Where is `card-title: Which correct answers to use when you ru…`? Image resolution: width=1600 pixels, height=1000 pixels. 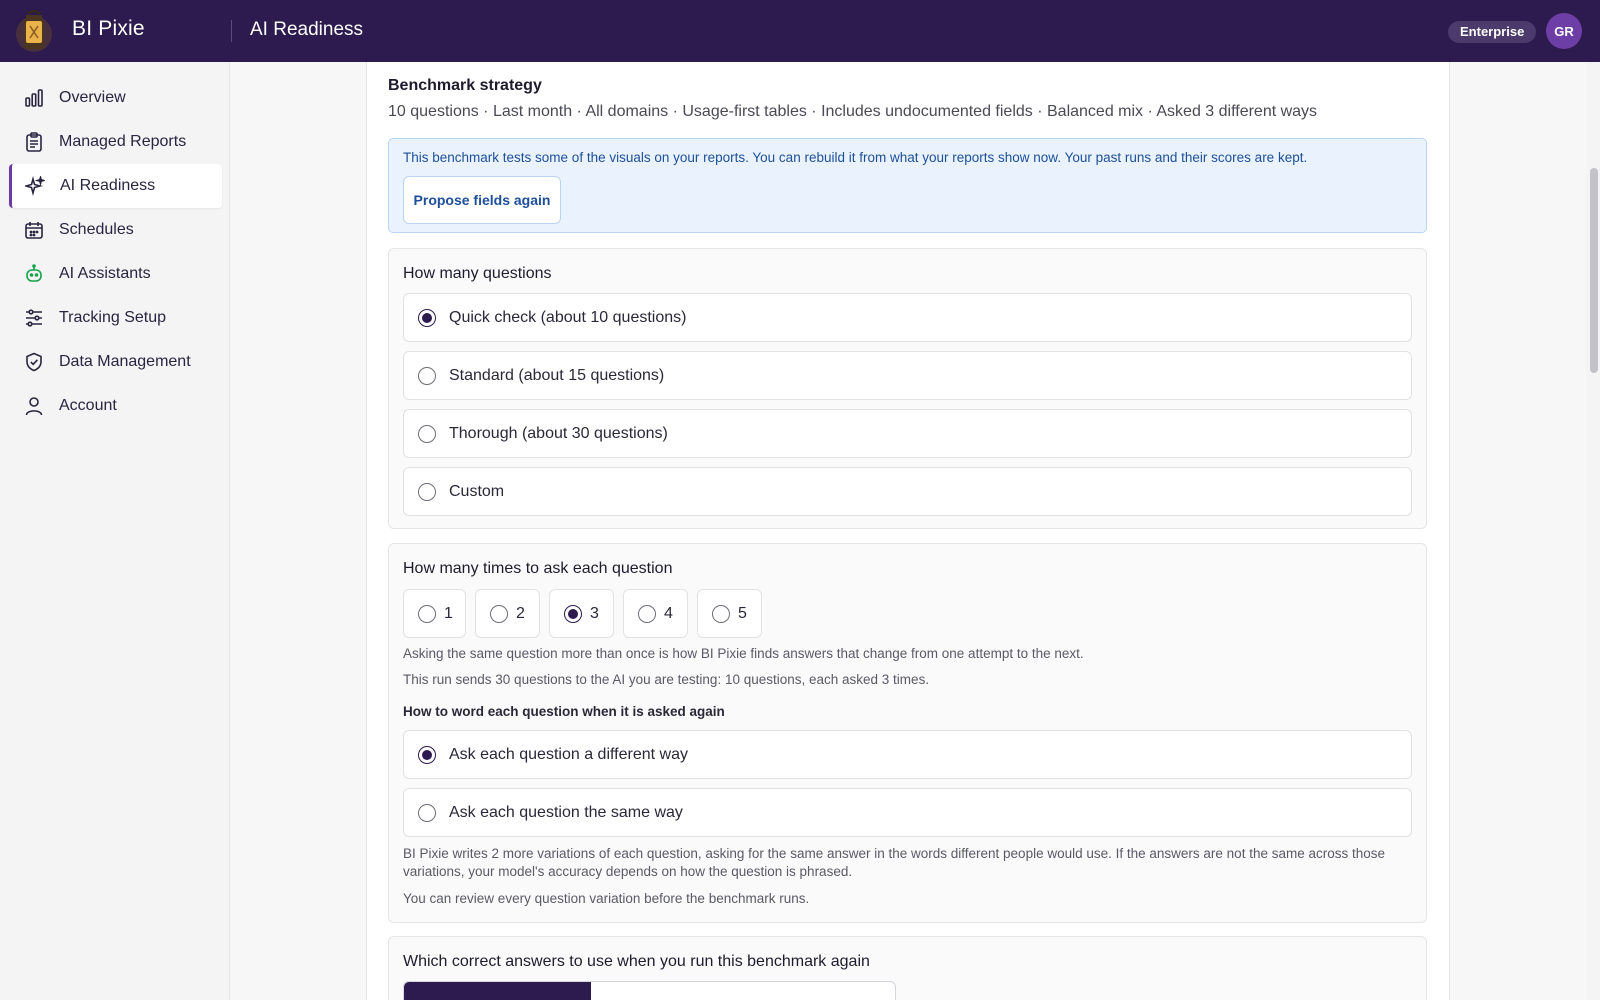
card-title: Which correct answers to use when you ru… is located at coordinates (636, 961).